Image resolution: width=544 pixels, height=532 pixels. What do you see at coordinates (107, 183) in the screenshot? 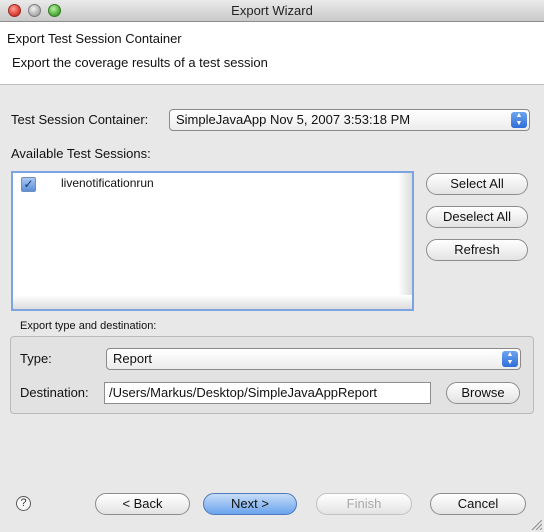
I see `list-item-label: livenotificationrun` at bounding box center [107, 183].